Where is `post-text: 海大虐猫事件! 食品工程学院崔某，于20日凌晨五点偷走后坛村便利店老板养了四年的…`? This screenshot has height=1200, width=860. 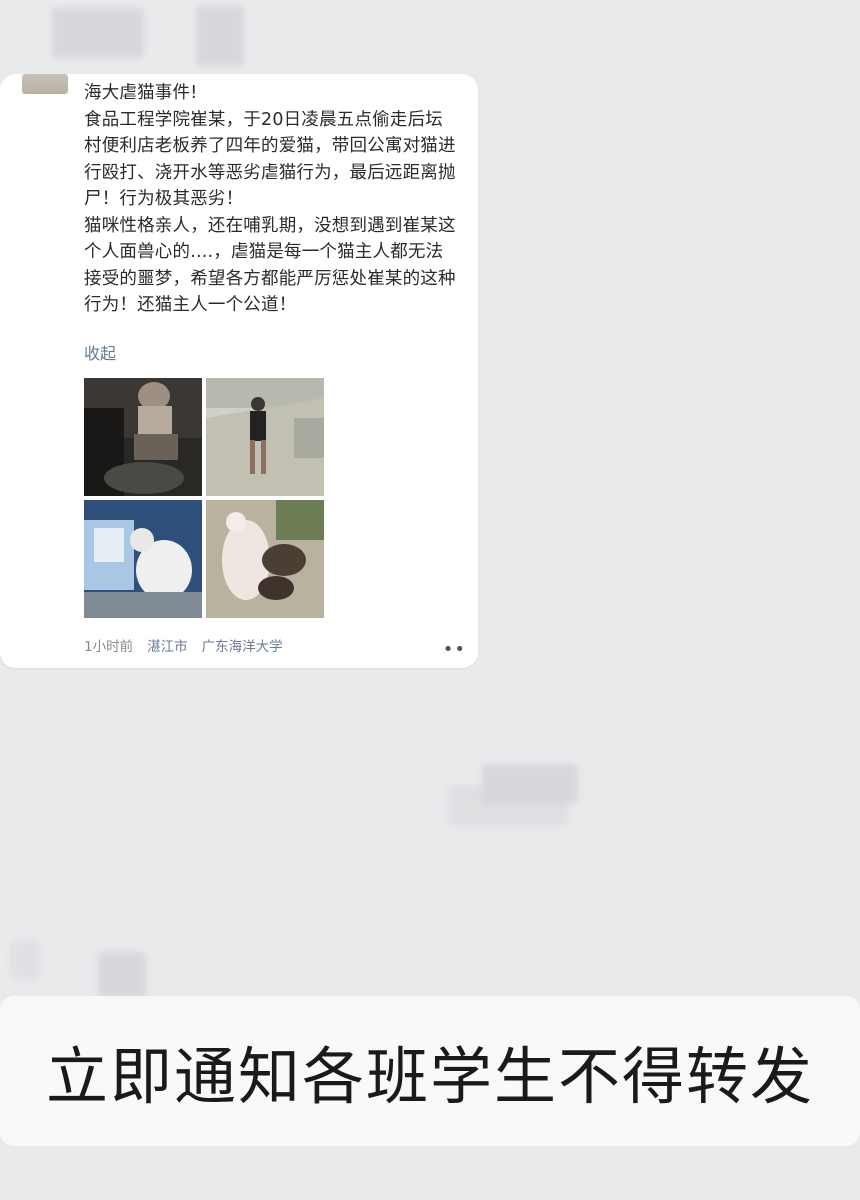
post-text: 海大虐猫事件! 食品工程学院崔某，于20日凌晨五点偷走后坛村便利店老板养了四年的… is located at coordinates (272, 199).